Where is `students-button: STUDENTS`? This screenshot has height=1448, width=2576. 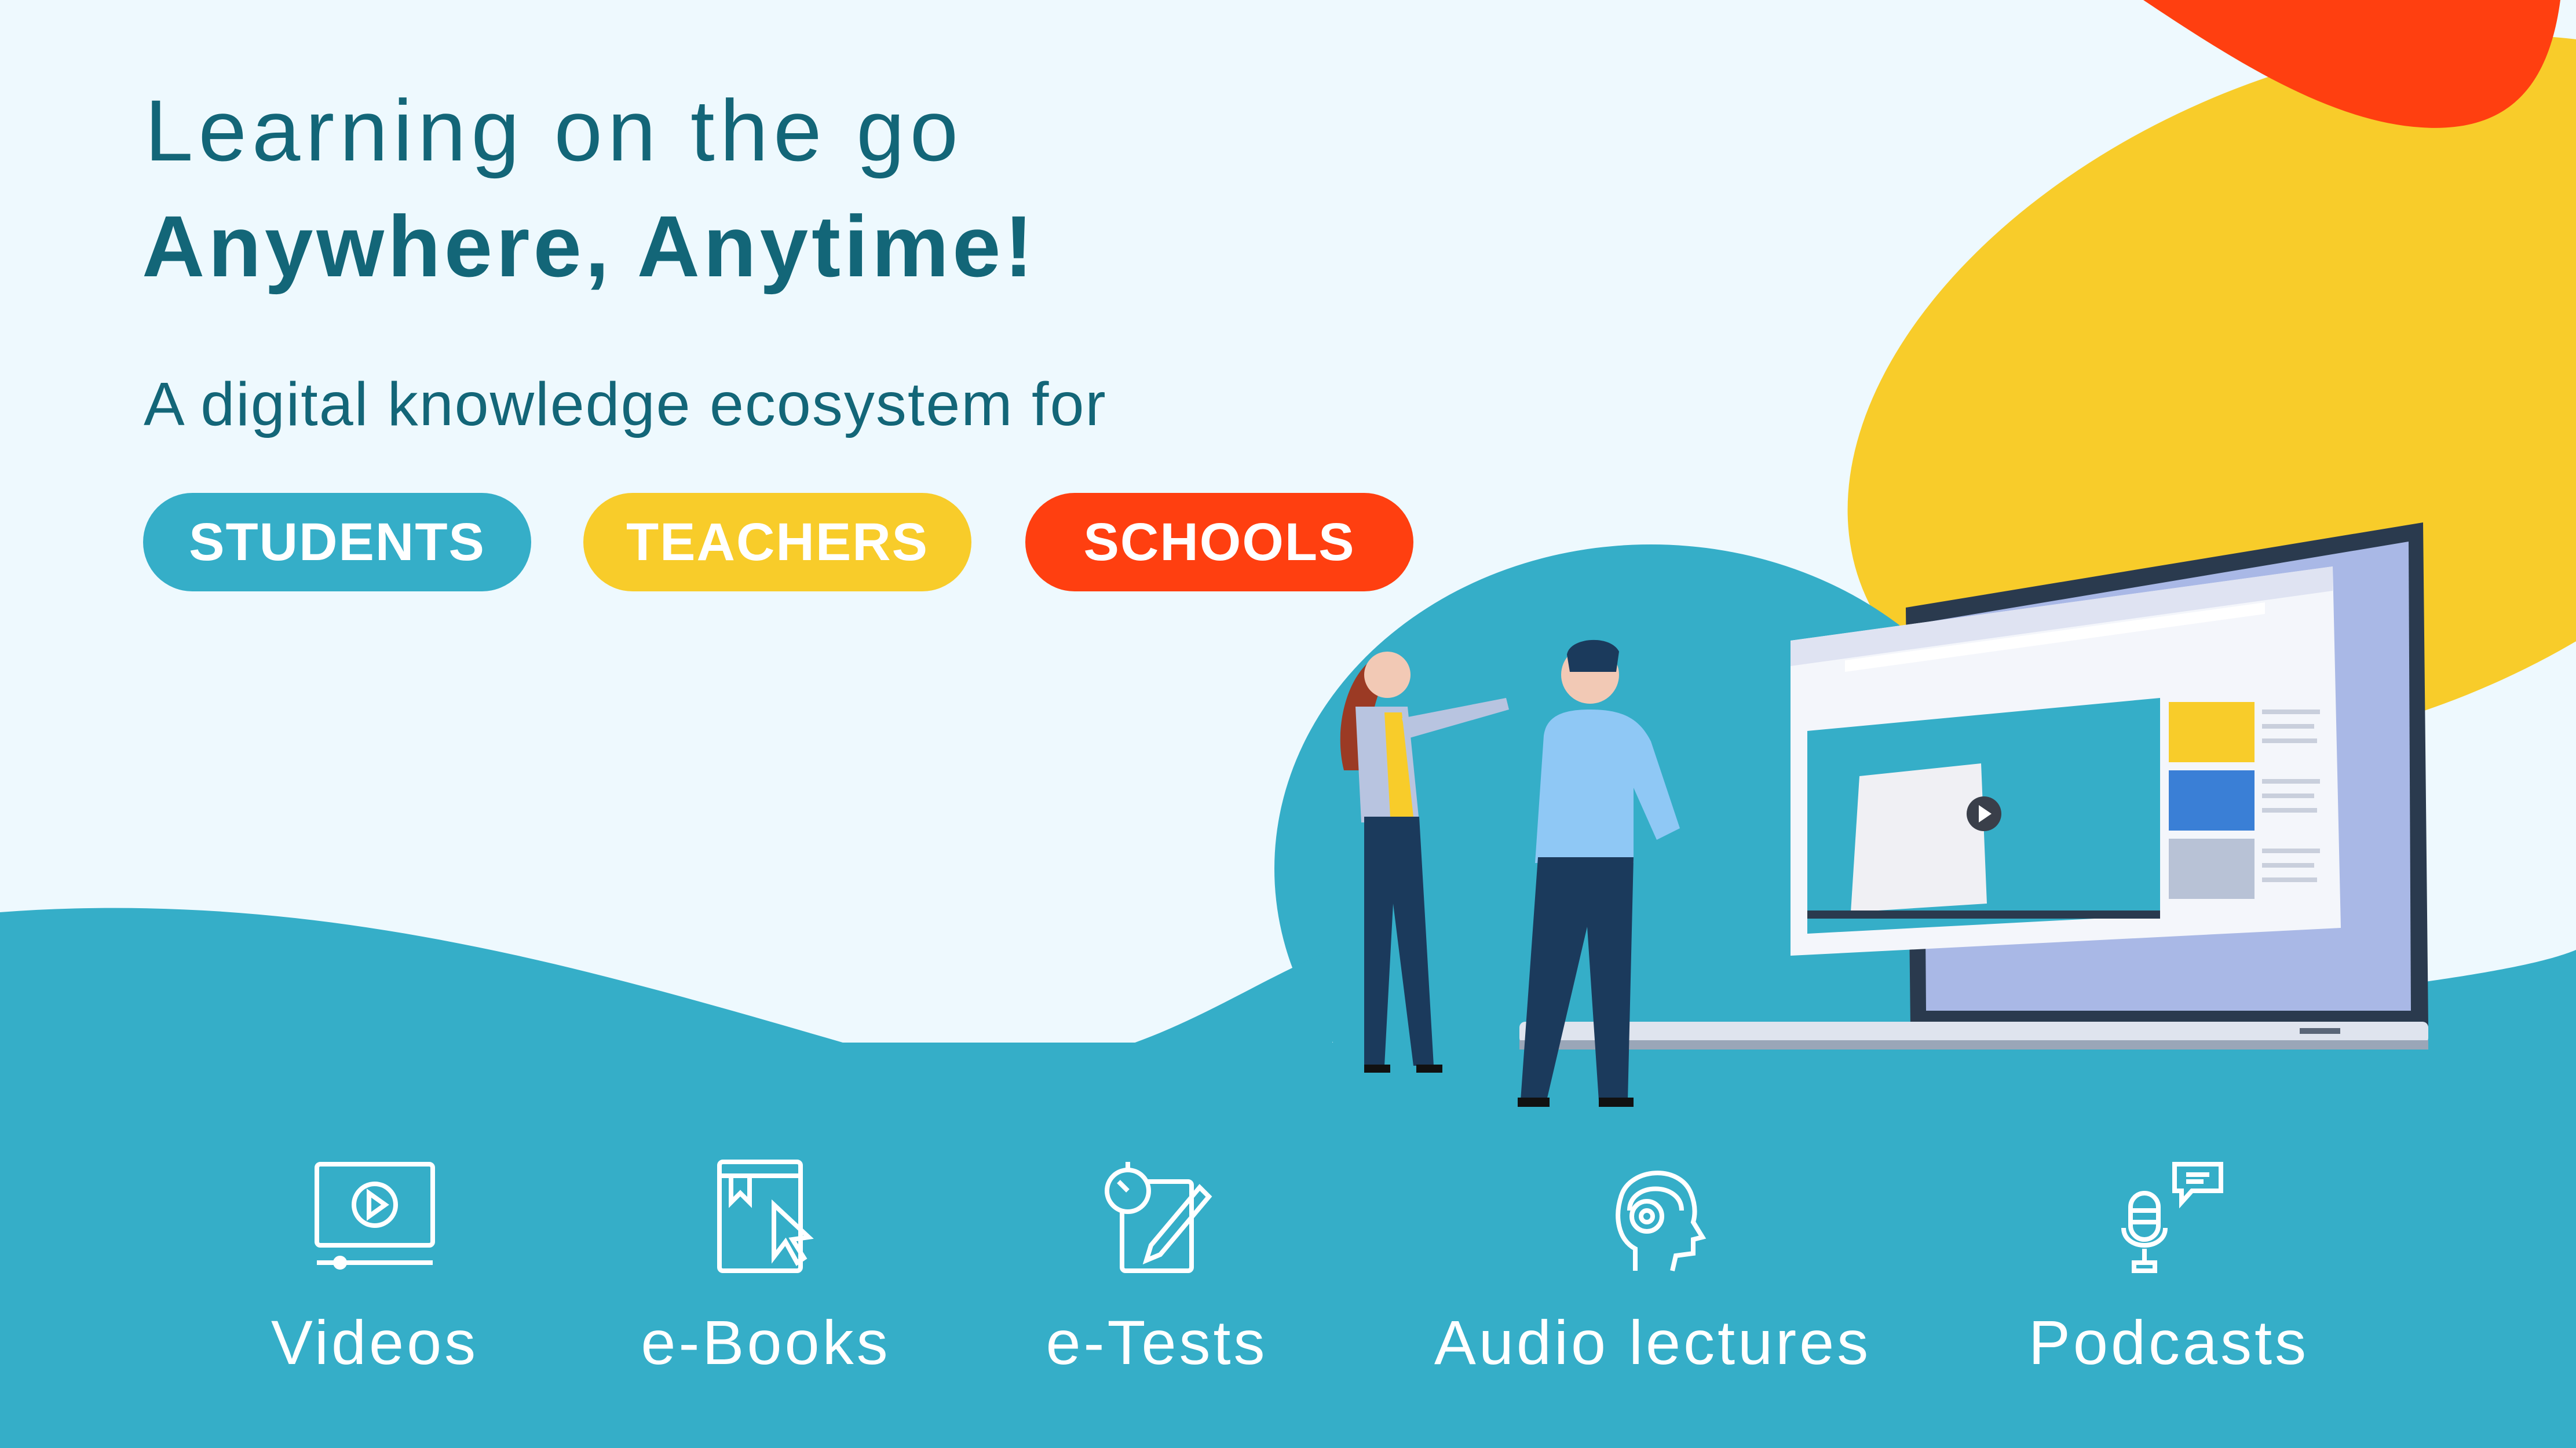 students-button: STUDENTS is located at coordinates (337, 542).